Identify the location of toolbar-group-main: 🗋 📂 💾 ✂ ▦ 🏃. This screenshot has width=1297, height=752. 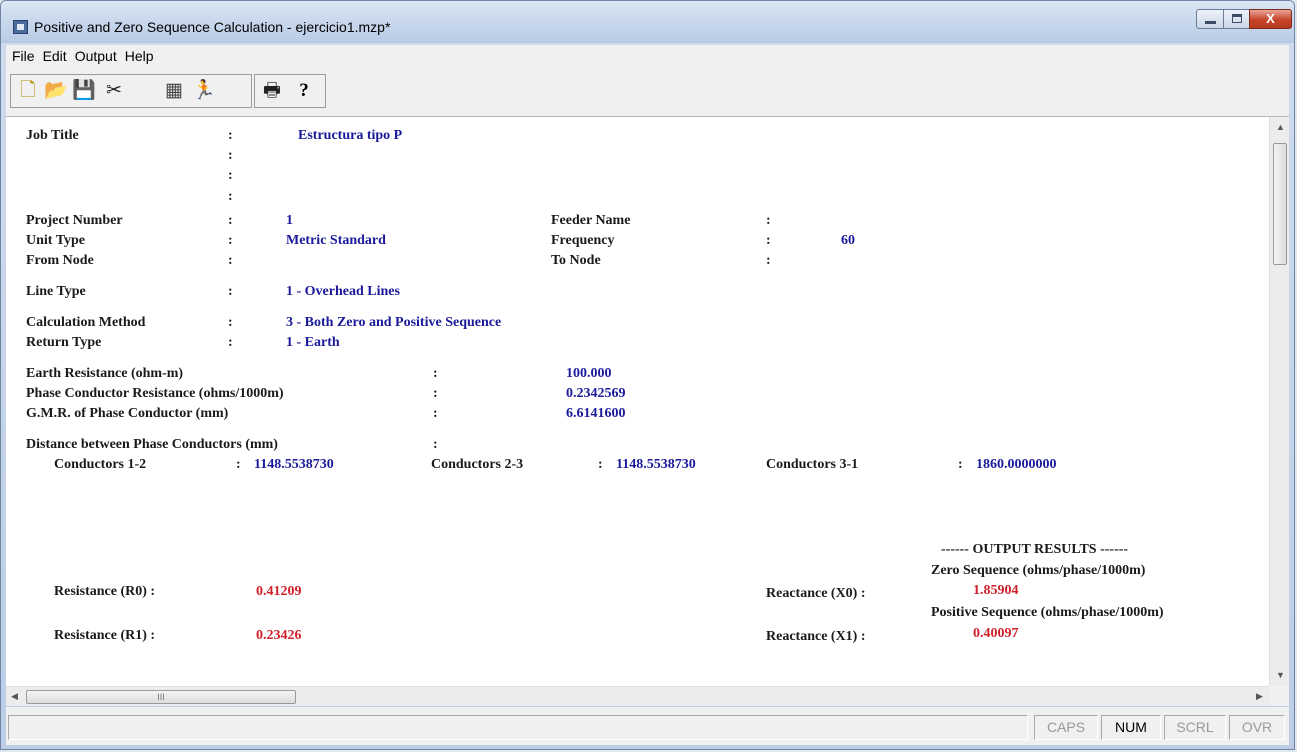
(131, 91).